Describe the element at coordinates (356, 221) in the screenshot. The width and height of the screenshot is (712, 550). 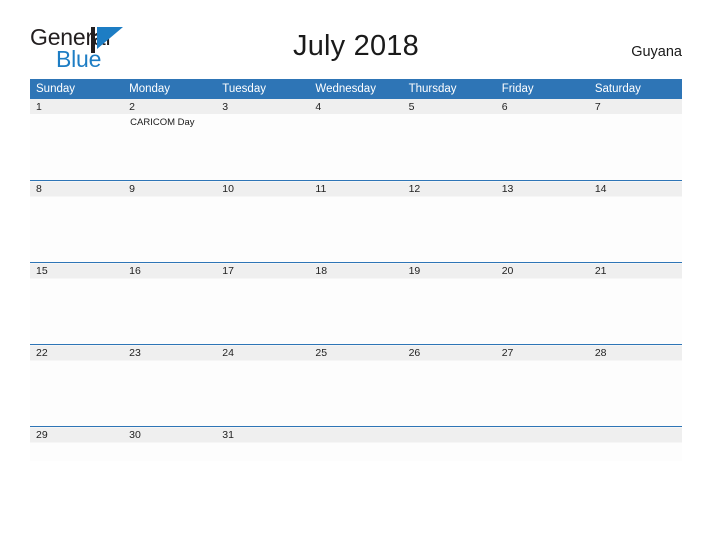
I see `calendar-day-cell: 11` at that location.